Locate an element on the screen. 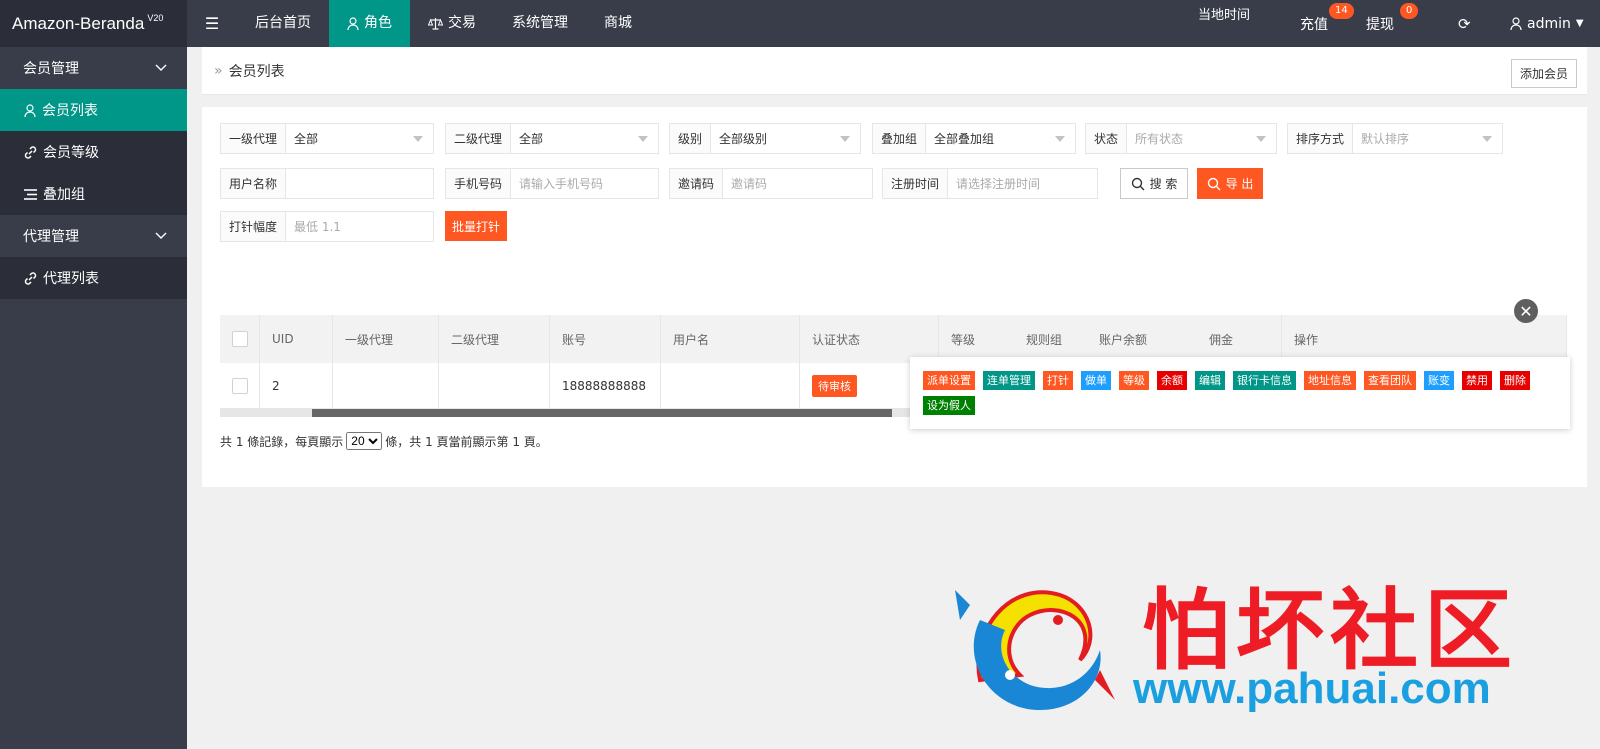  operation-button-2: 打针 is located at coordinates (1058, 380).